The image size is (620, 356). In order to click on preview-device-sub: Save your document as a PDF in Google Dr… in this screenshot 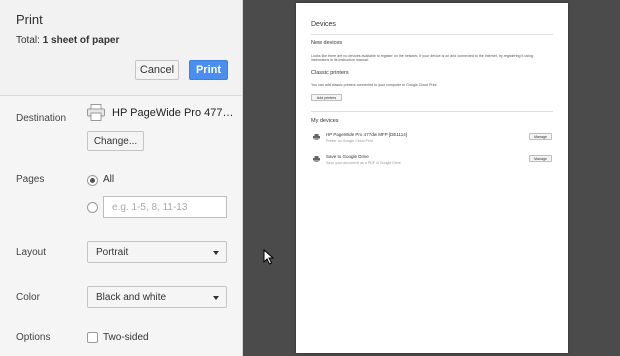, I will do `click(363, 163)`.